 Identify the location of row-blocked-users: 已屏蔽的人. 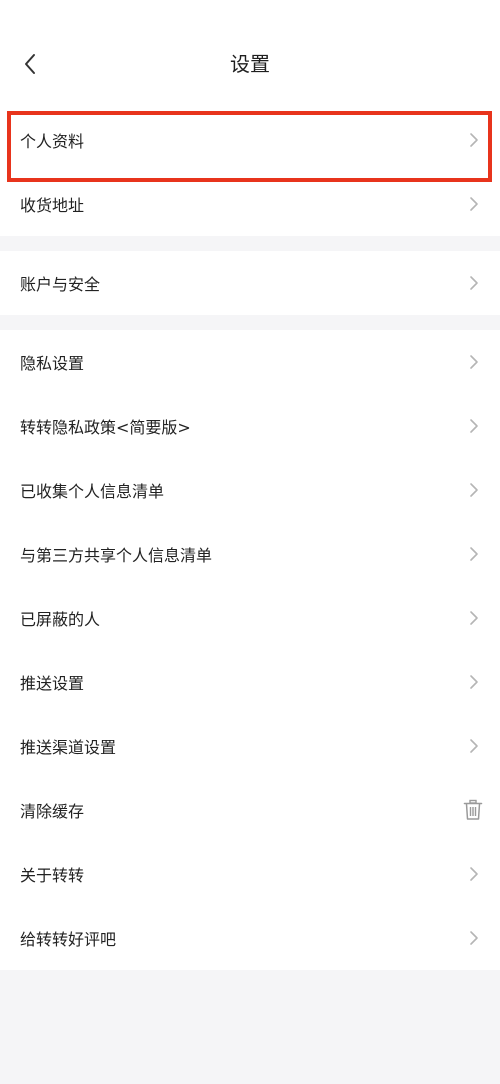
(250, 618).